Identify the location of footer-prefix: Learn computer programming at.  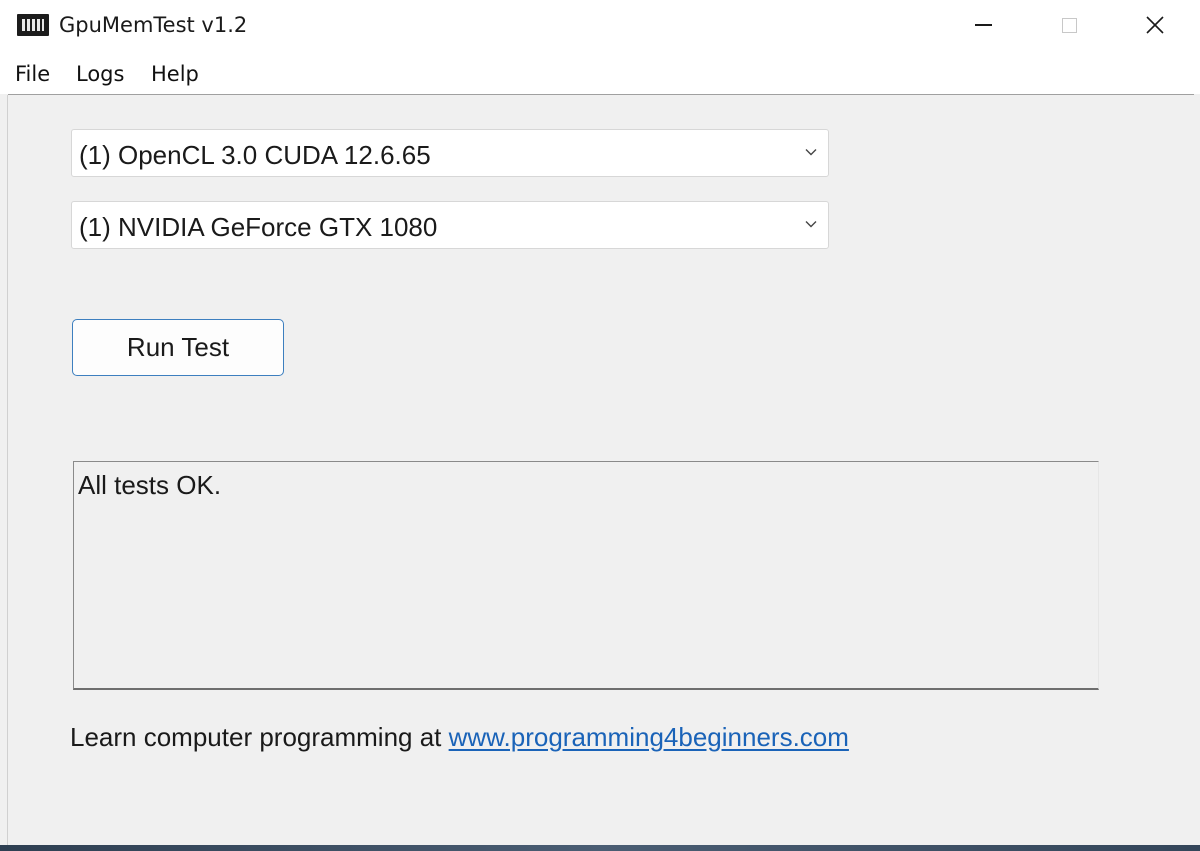
(259, 737).